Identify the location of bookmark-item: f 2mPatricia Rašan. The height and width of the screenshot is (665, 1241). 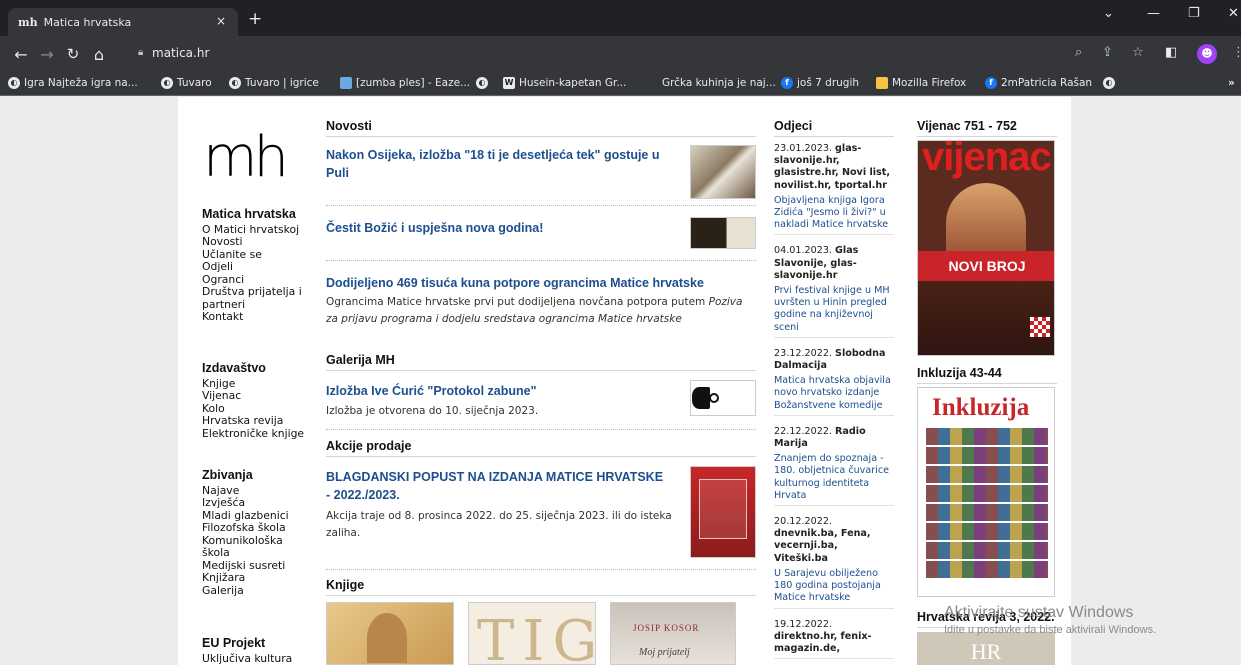
(1038, 83).